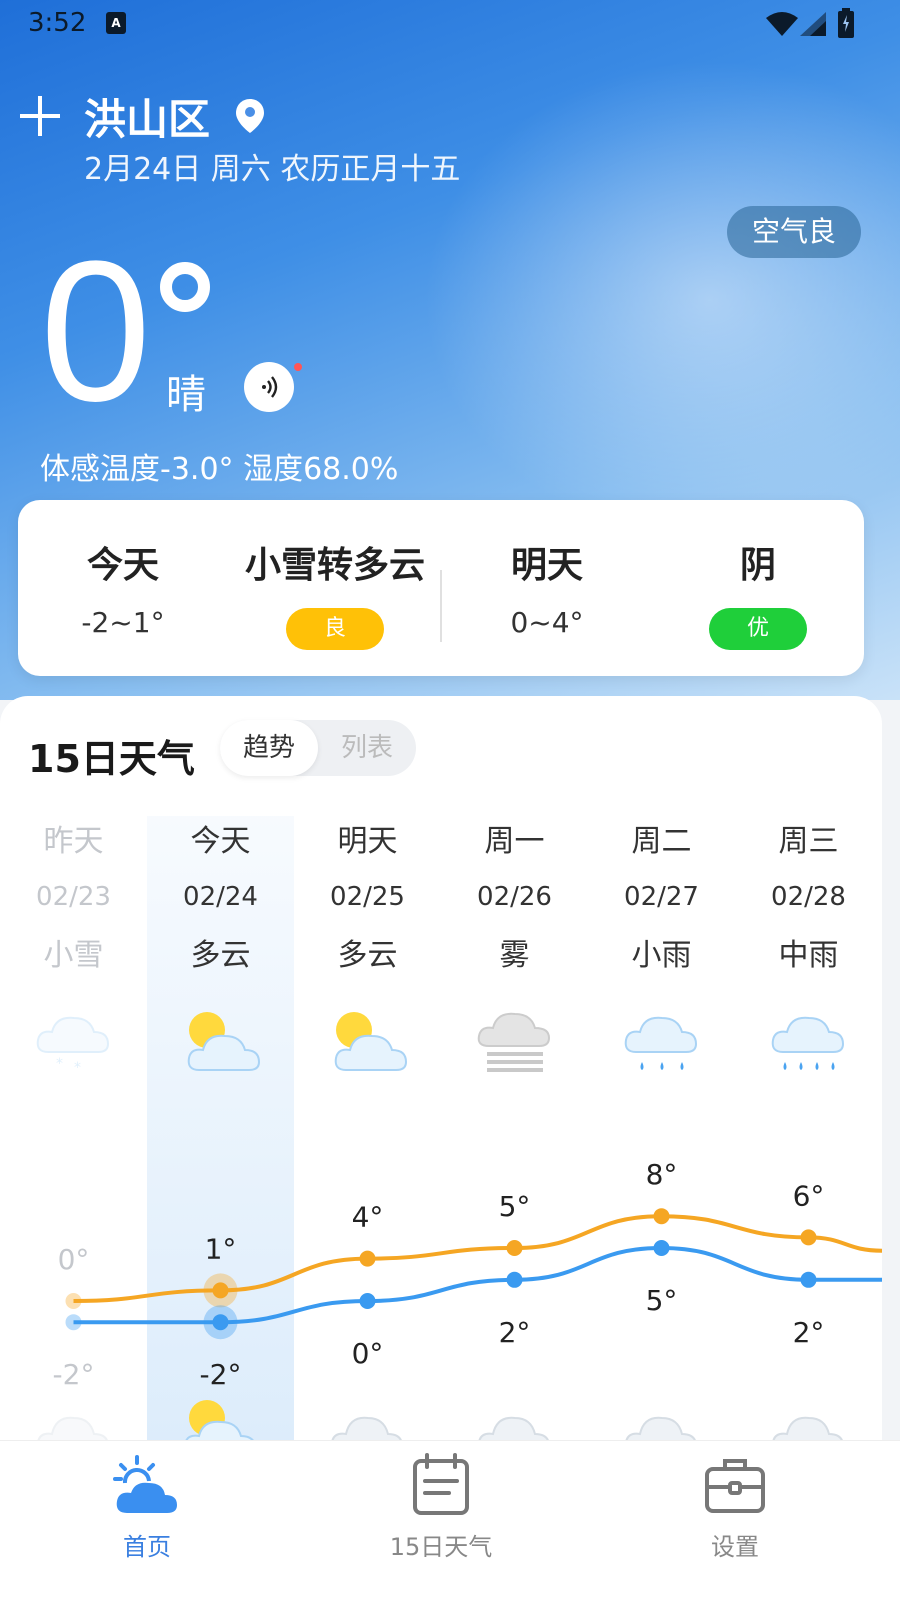 The image size is (900, 1600). I want to click on forecast-day-column: 明天 02/25 多云, so click(367, 946).